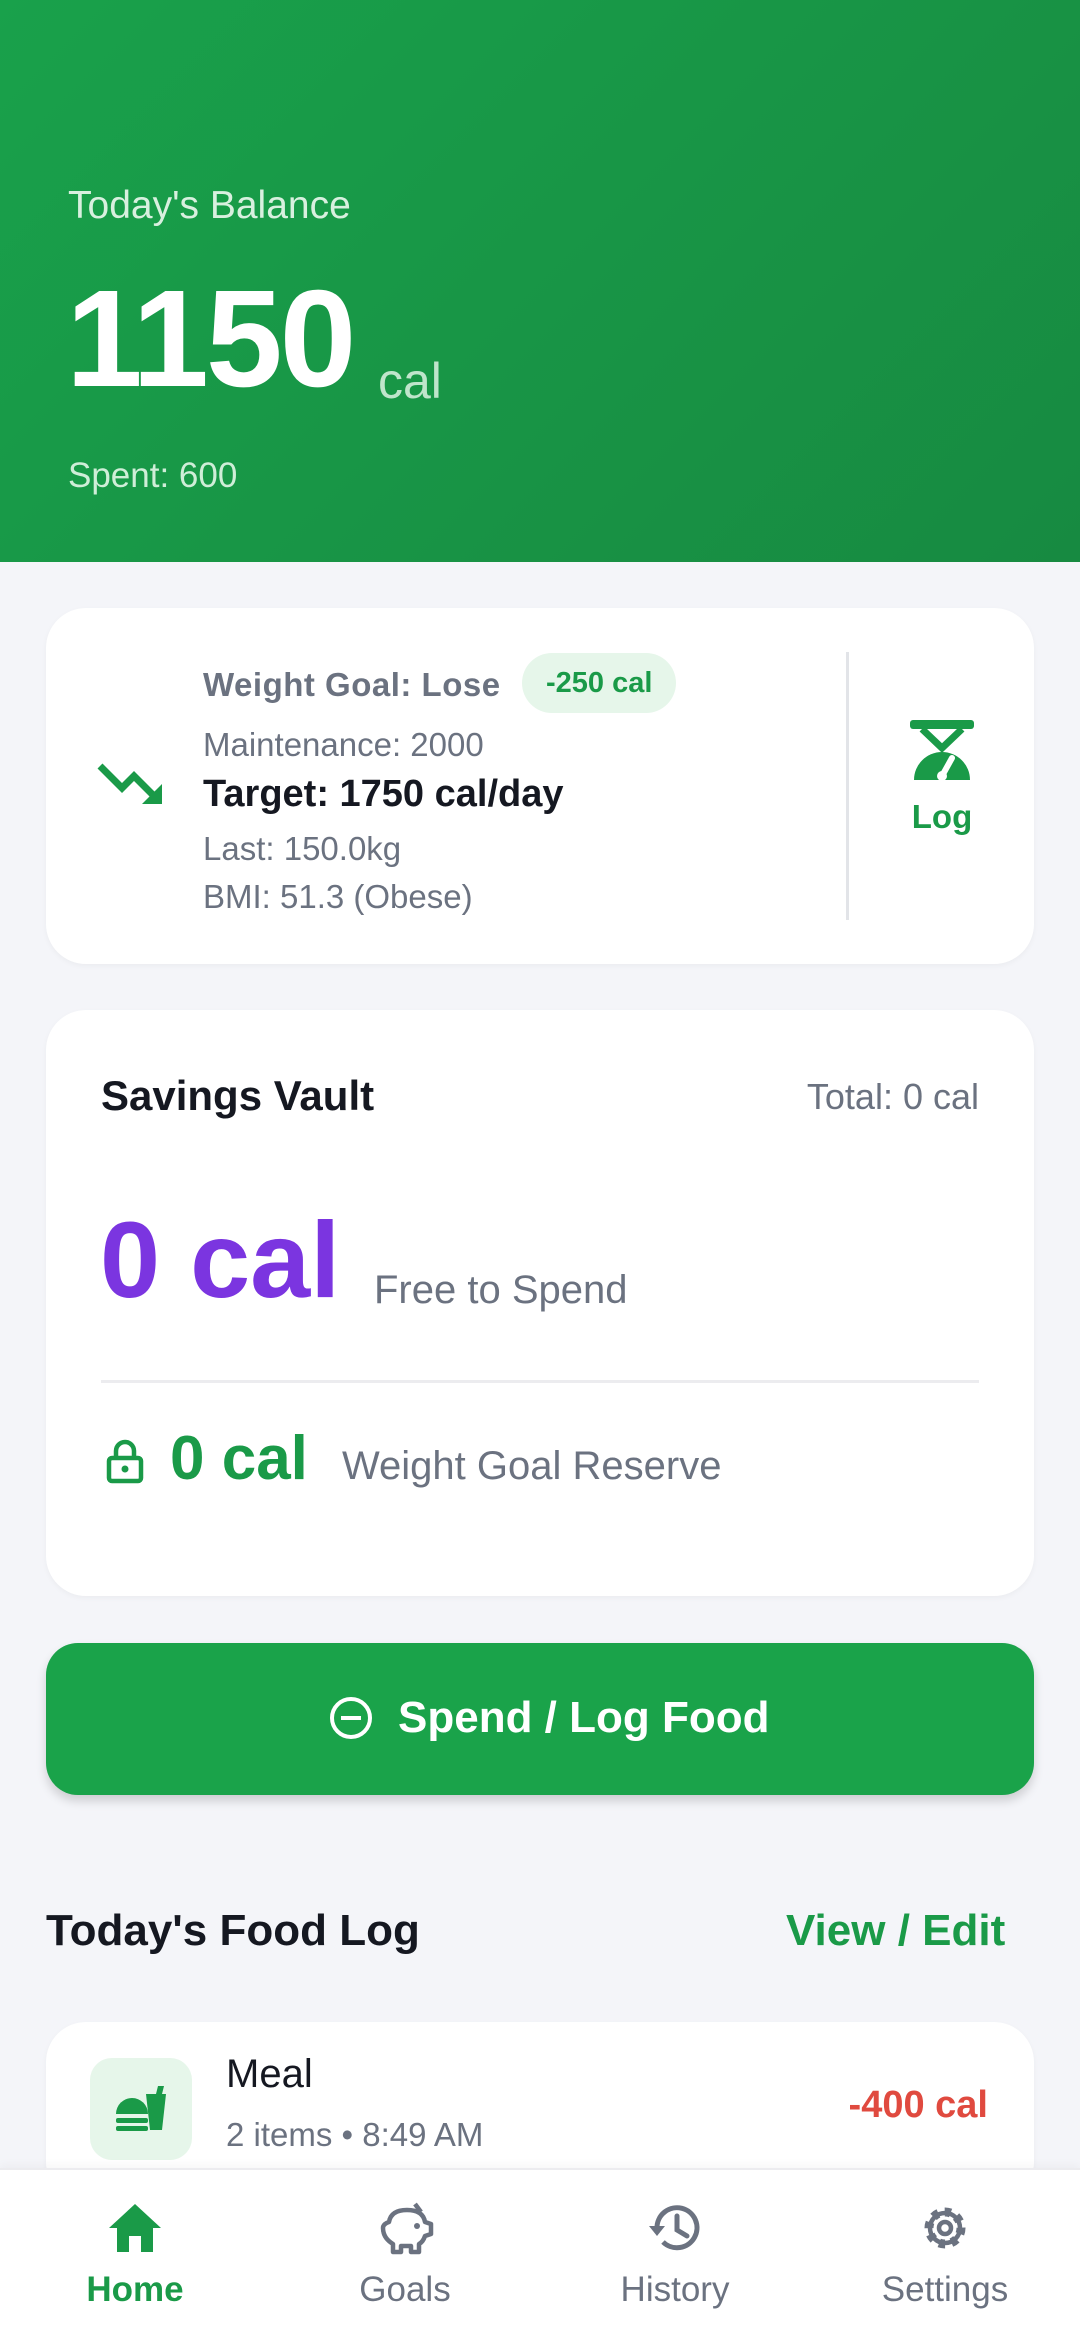 The height and width of the screenshot is (2327, 1080). I want to click on entry-icon-box, so click(141, 2109).